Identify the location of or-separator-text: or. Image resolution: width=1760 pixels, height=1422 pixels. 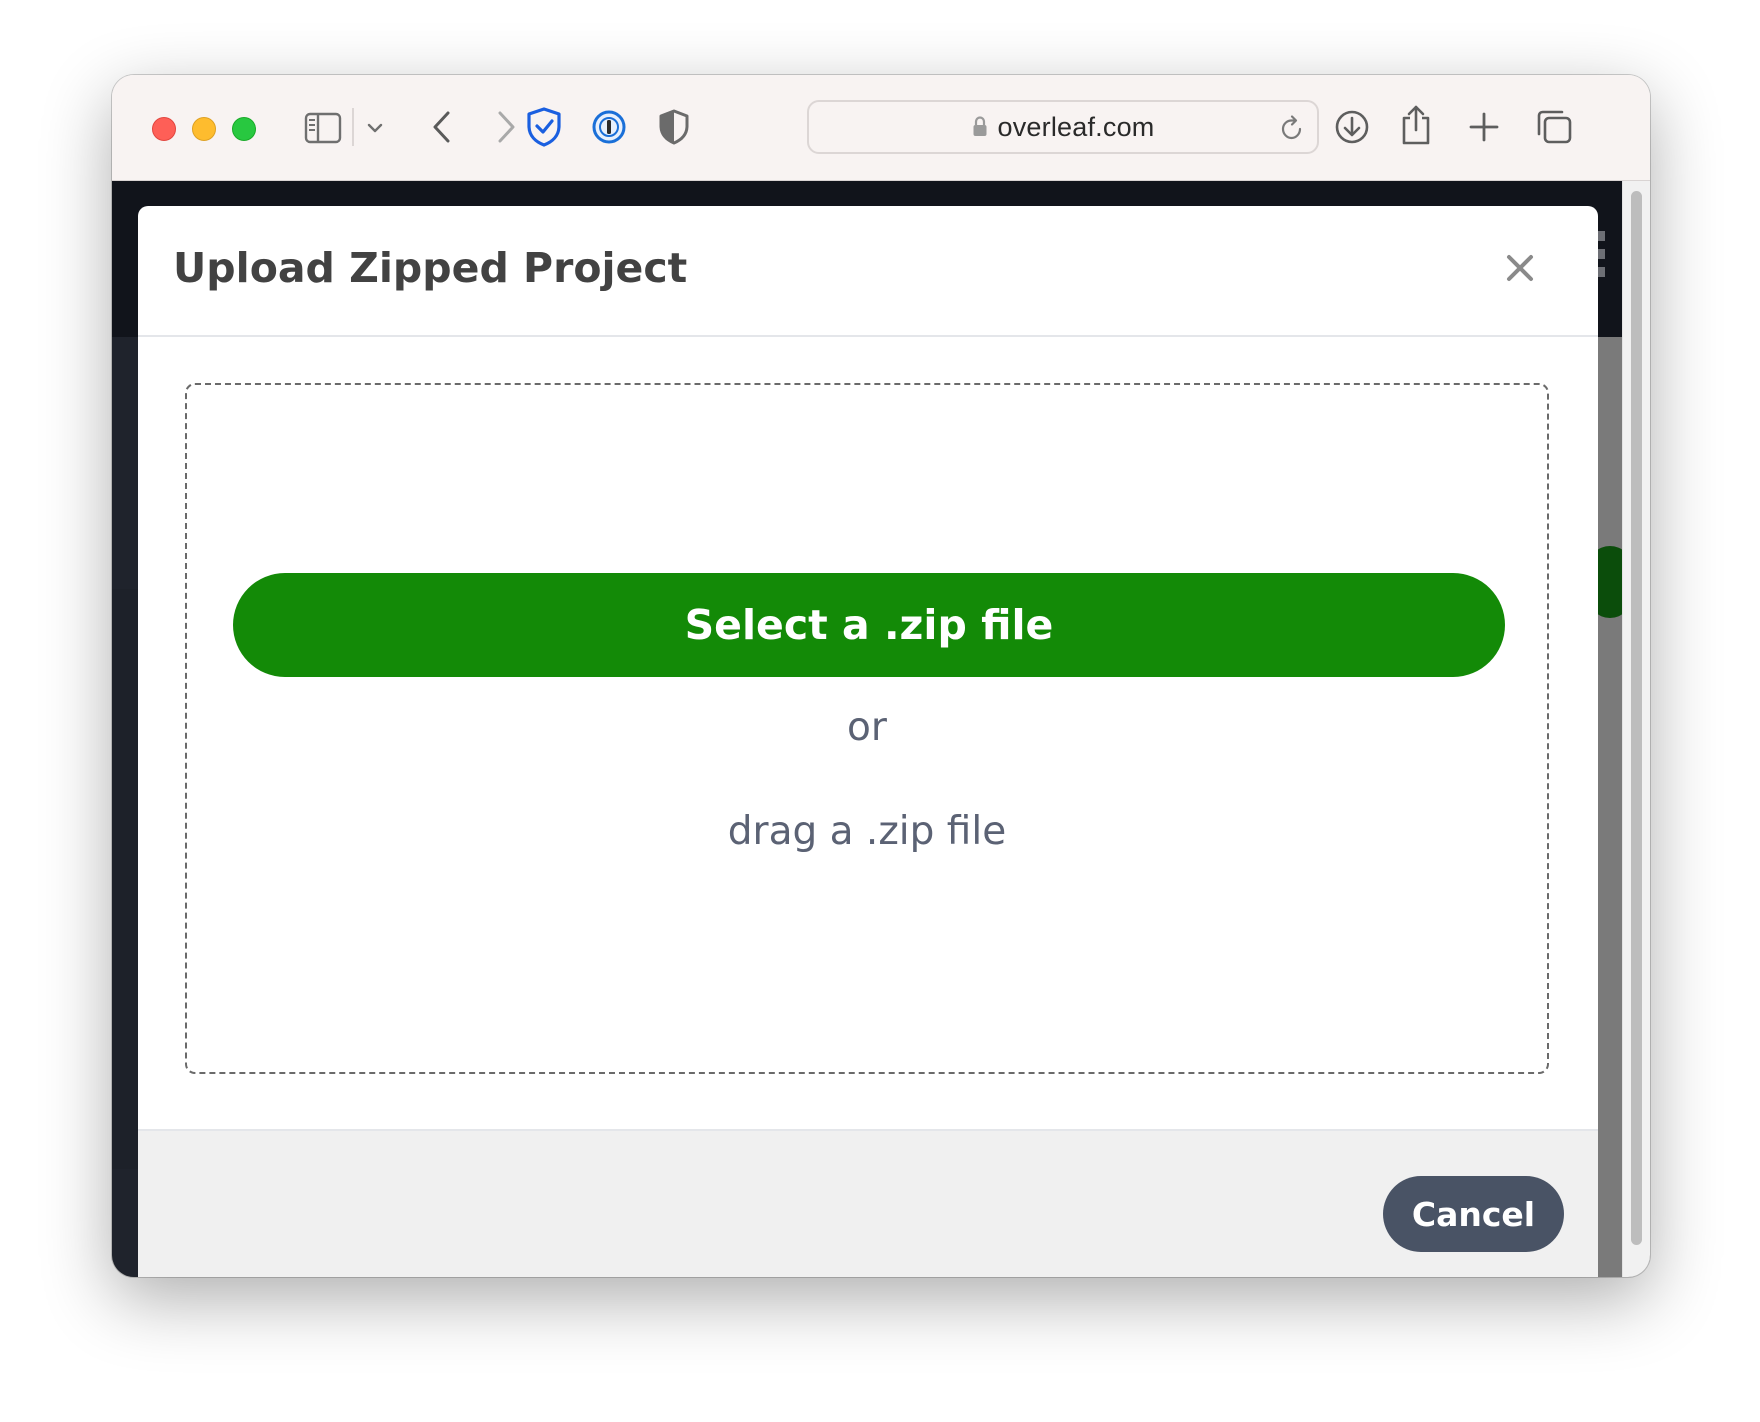
(867, 727).